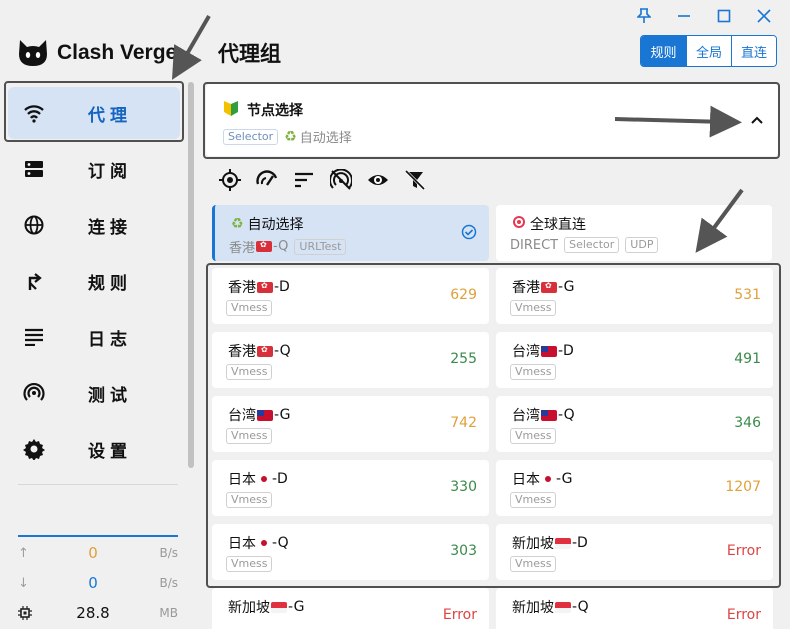 The image size is (790, 629). What do you see at coordinates (663, 51) in the screenshot?
I see `mode-rule-button: 规则` at bounding box center [663, 51].